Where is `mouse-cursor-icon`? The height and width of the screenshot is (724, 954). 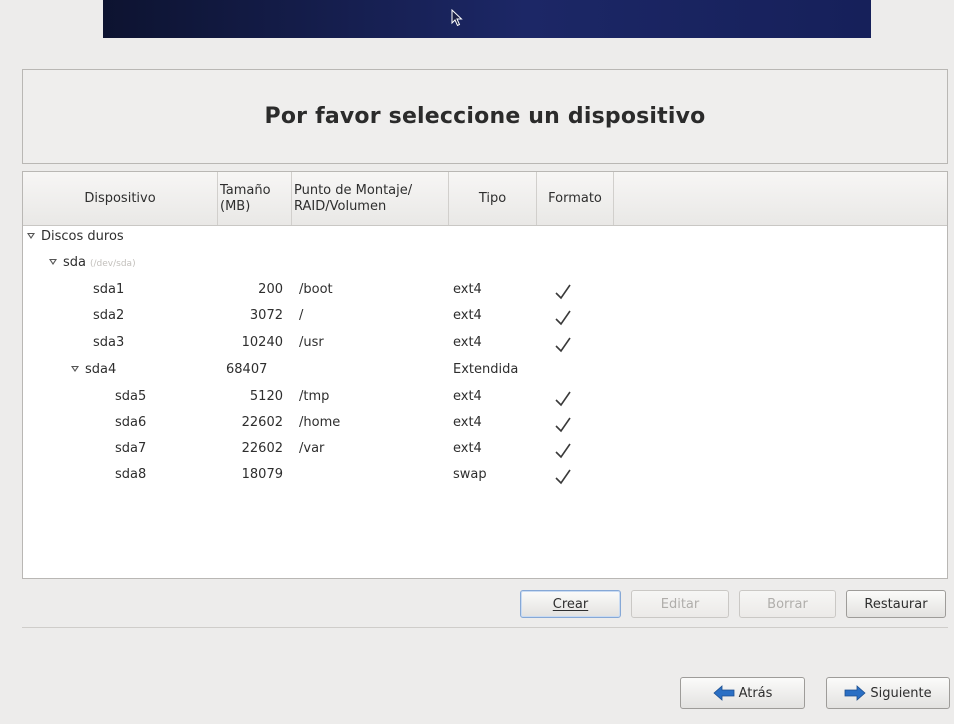
mouse-cursor-icon is located at coordinates (457, 18).